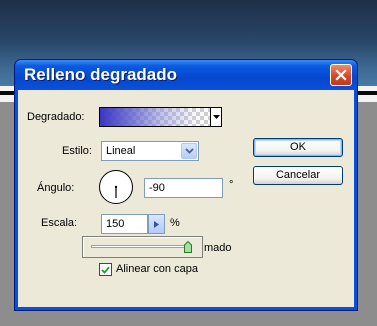  I want to click on occluded-label-fragment: mado, so click(218, 248).